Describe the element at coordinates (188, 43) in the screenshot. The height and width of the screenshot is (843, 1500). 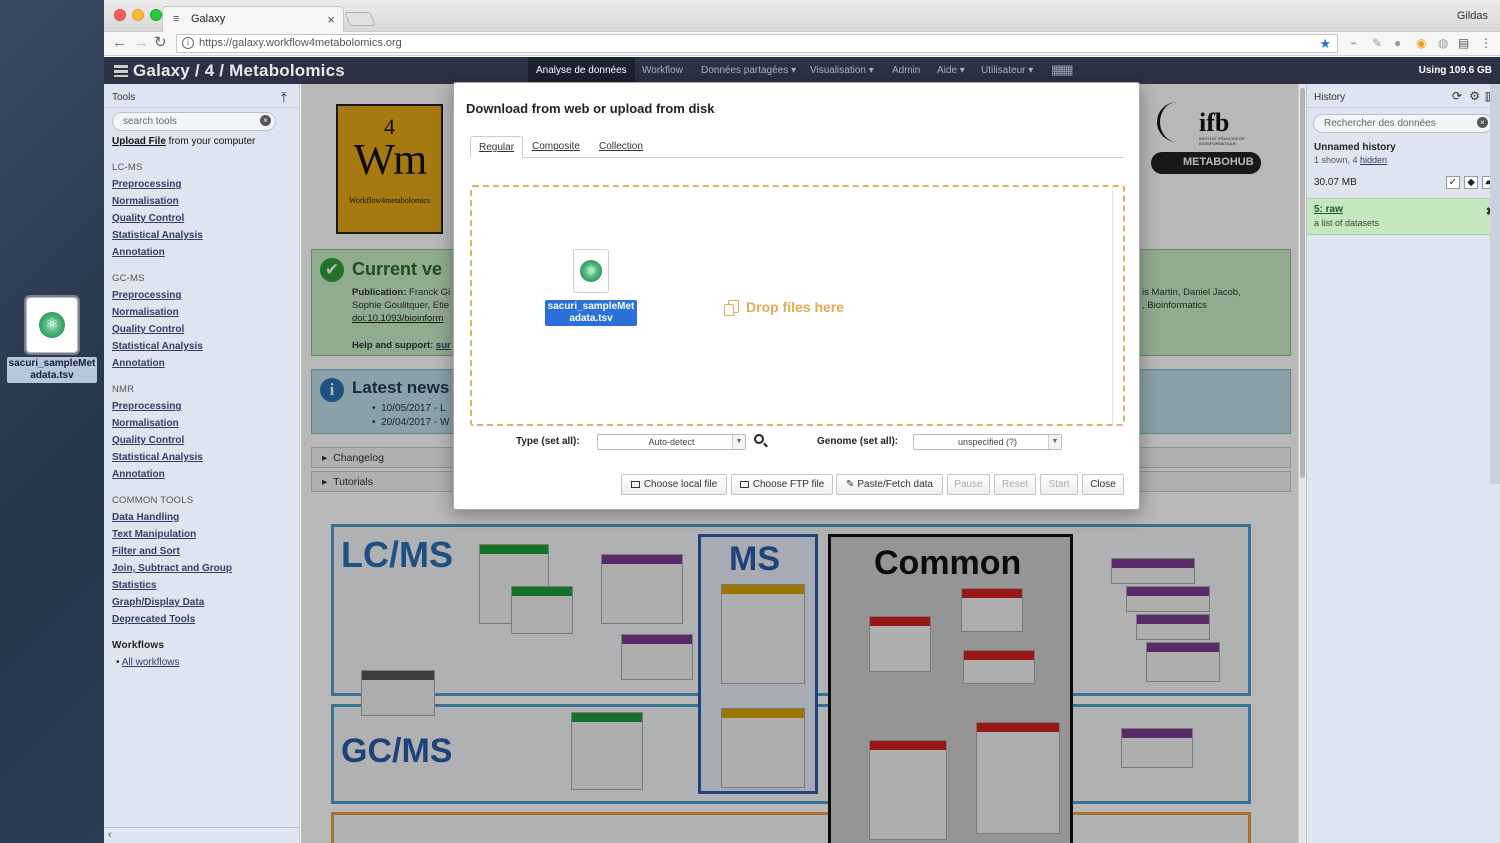
I see `site-info-icon: i` at that location.